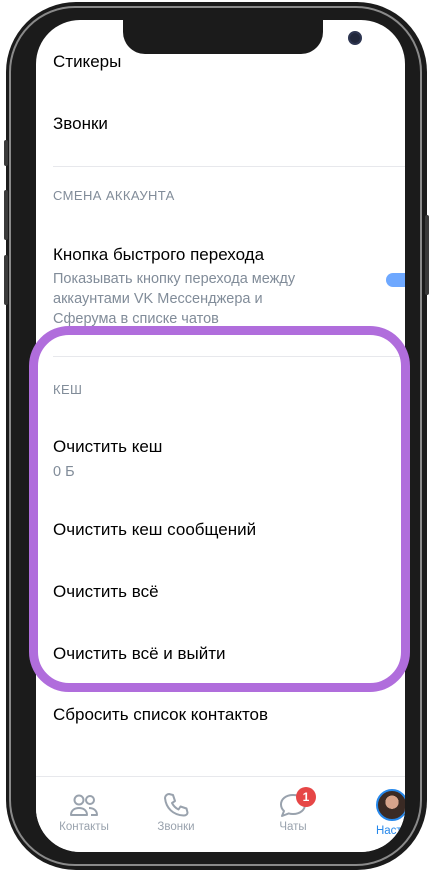 The height and width of the screenshot is (873, 433). I want to click on chats-unread-badge: 1, so click(306, 797).